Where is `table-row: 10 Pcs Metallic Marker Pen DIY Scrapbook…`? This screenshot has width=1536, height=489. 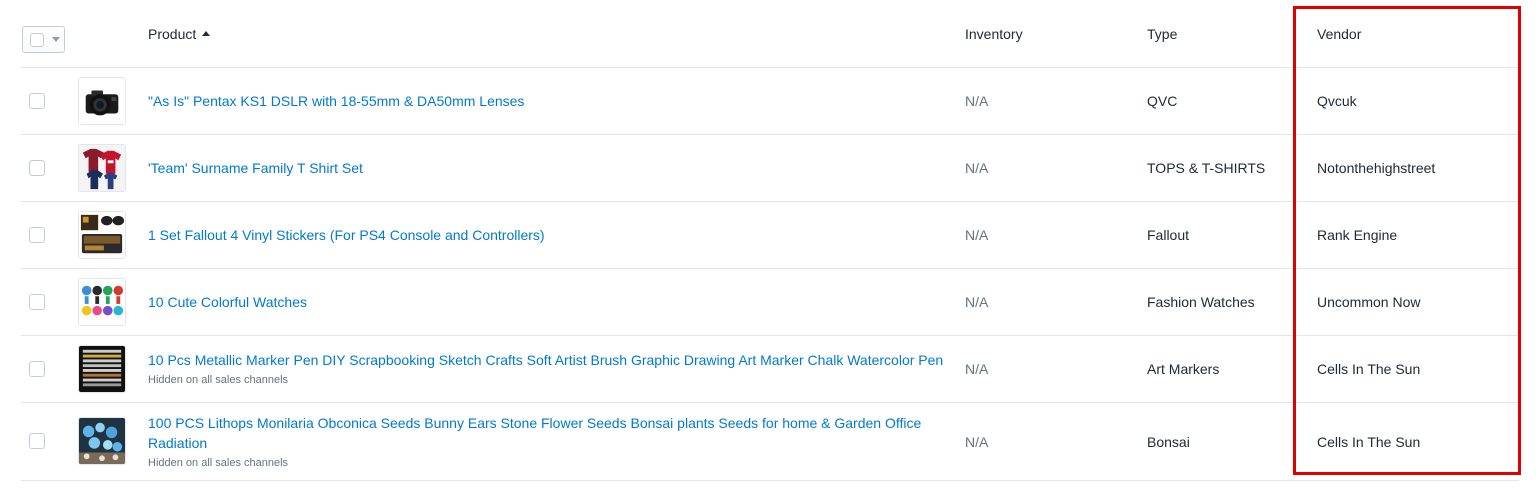
table-row: 10 Pcs Metallic Marker Pen DIY Scrapbook… is located at coordinates (770, 369).